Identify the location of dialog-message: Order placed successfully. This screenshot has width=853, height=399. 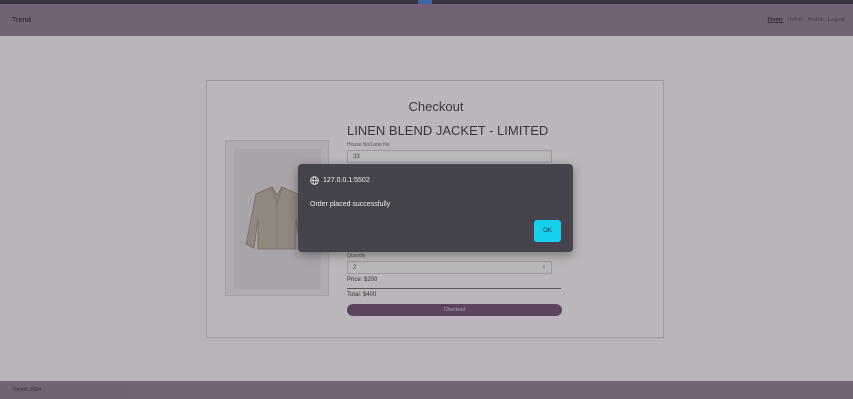
(350, 204).